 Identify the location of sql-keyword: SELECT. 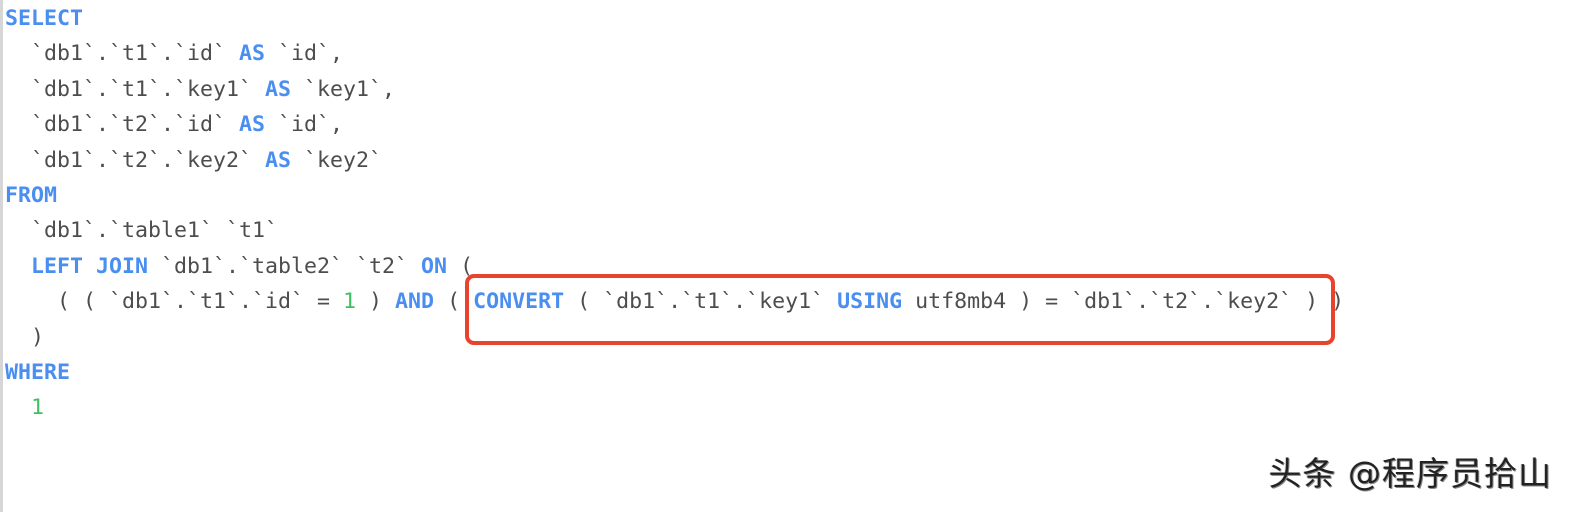
(44, 18).